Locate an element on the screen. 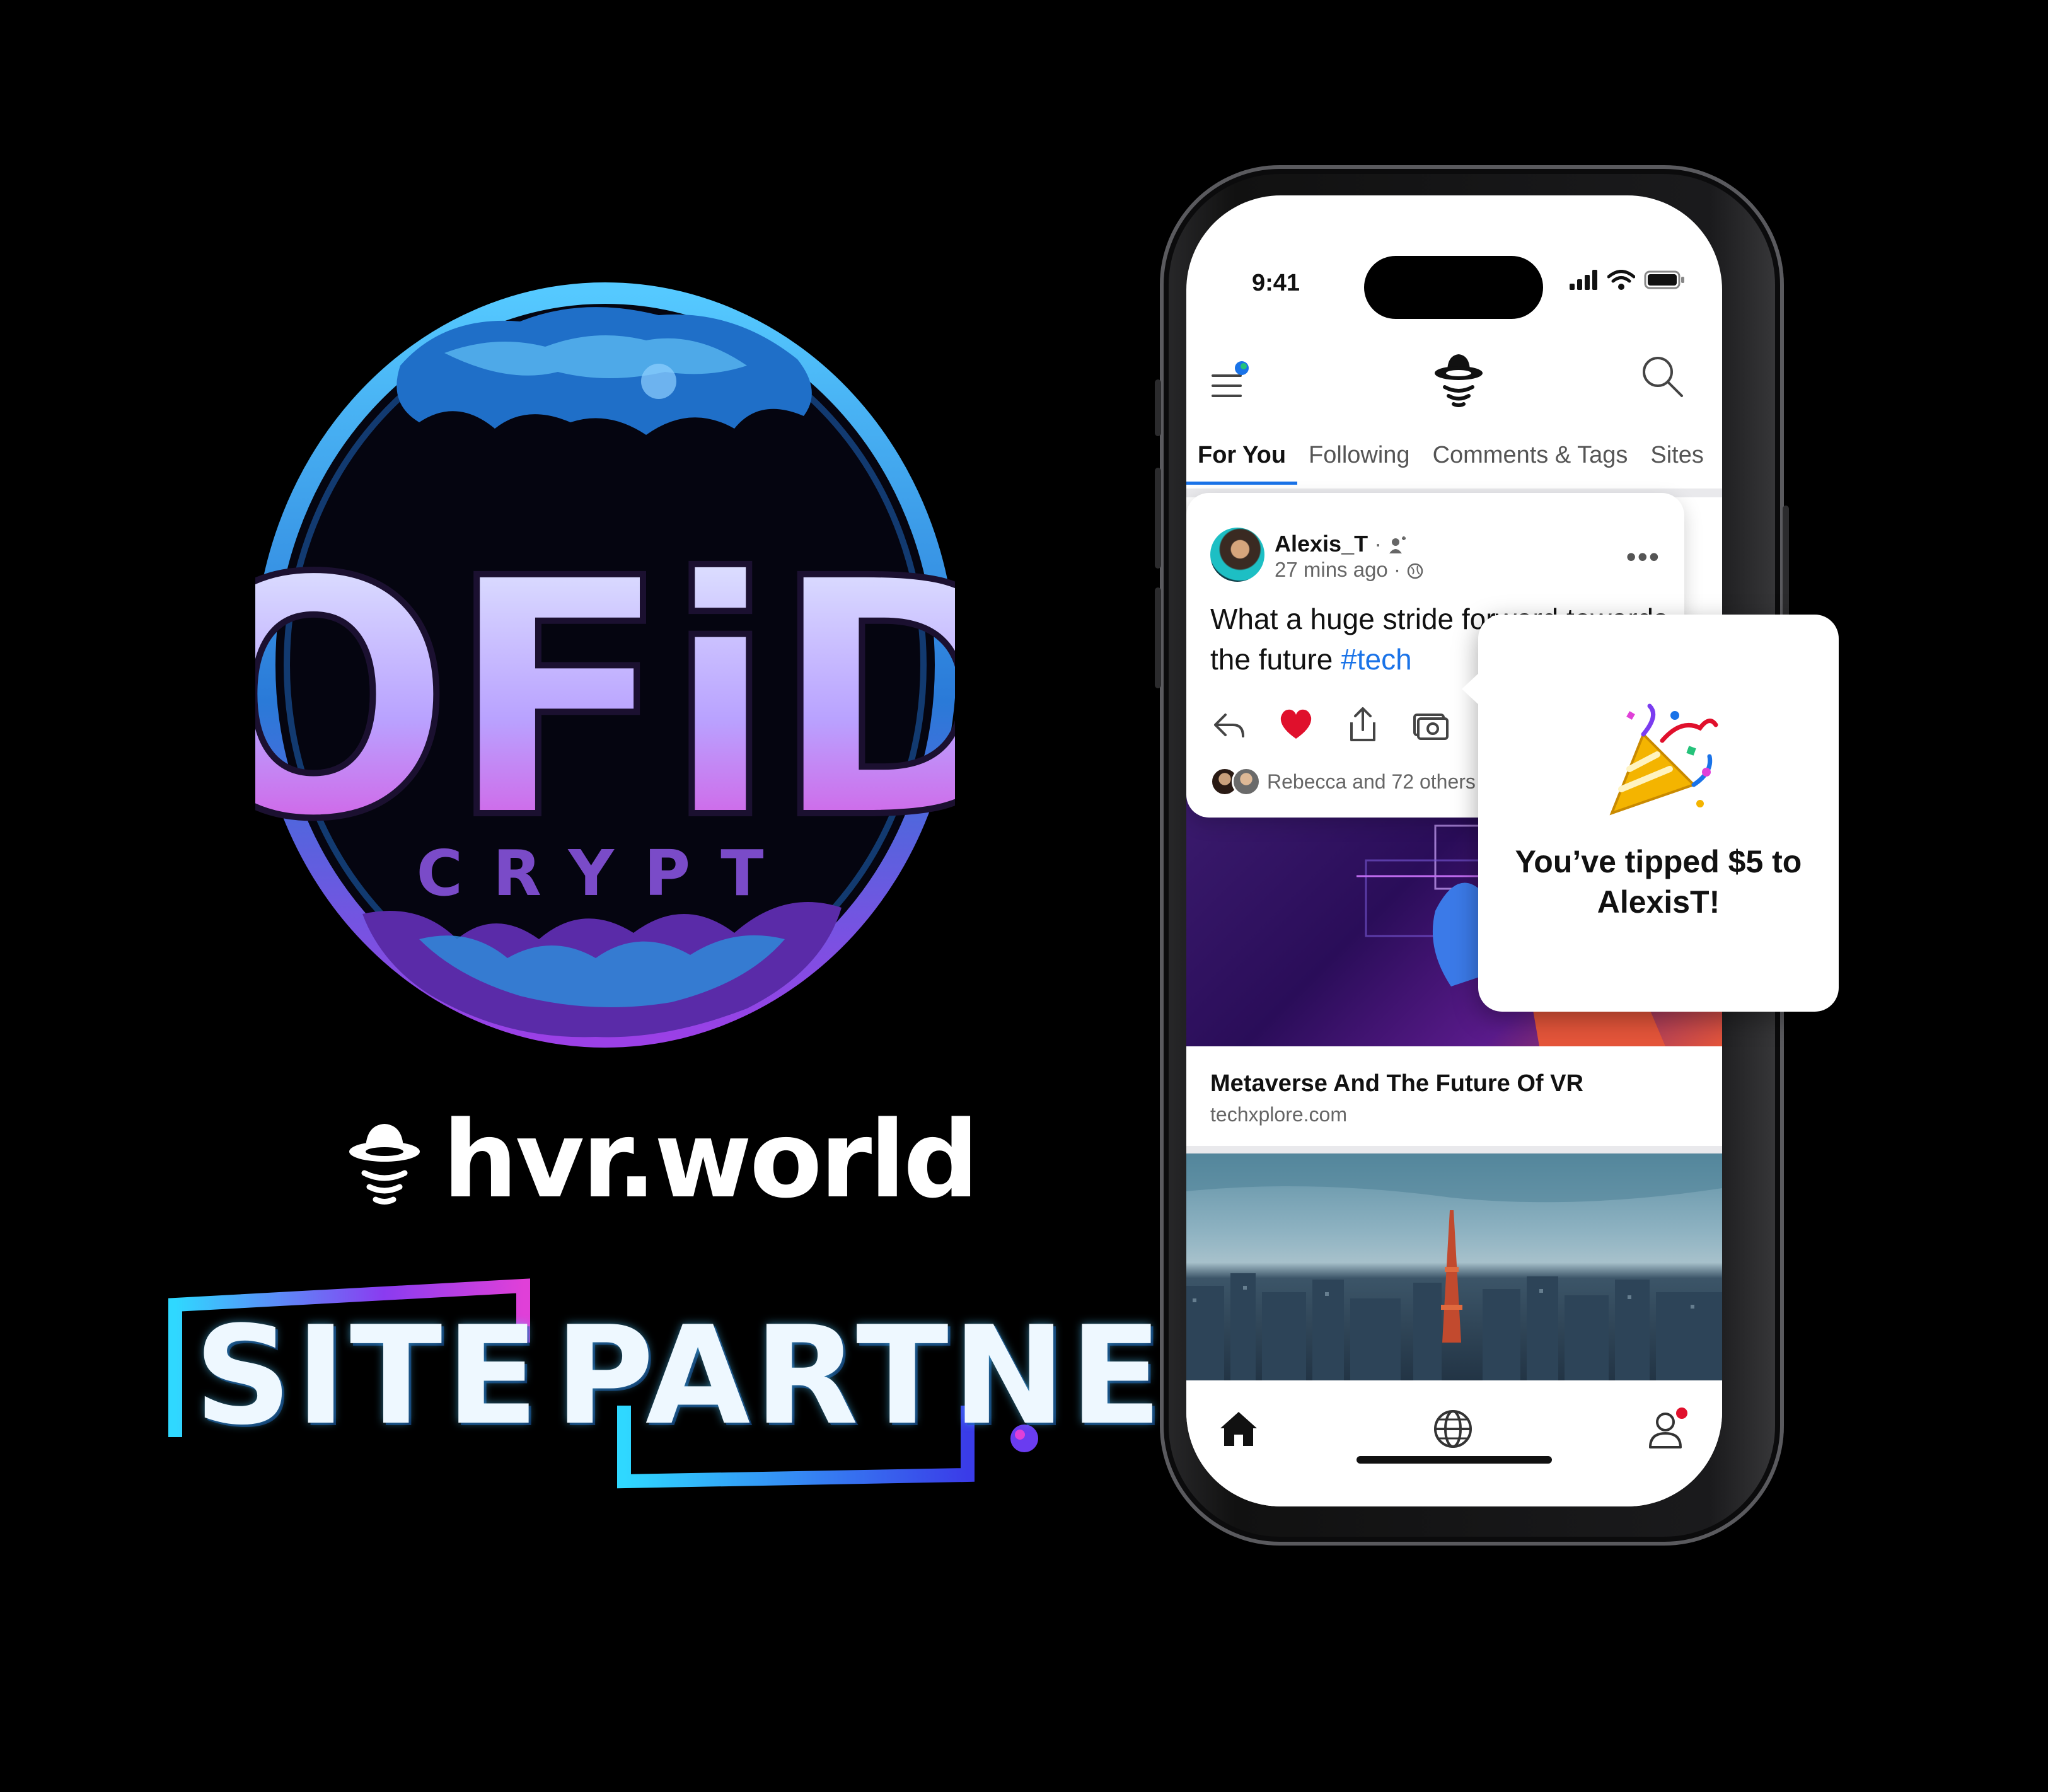 This screenshot has width=2048, height=1792. post-time: 27 mins ago is located at coordinates (1331, 569).